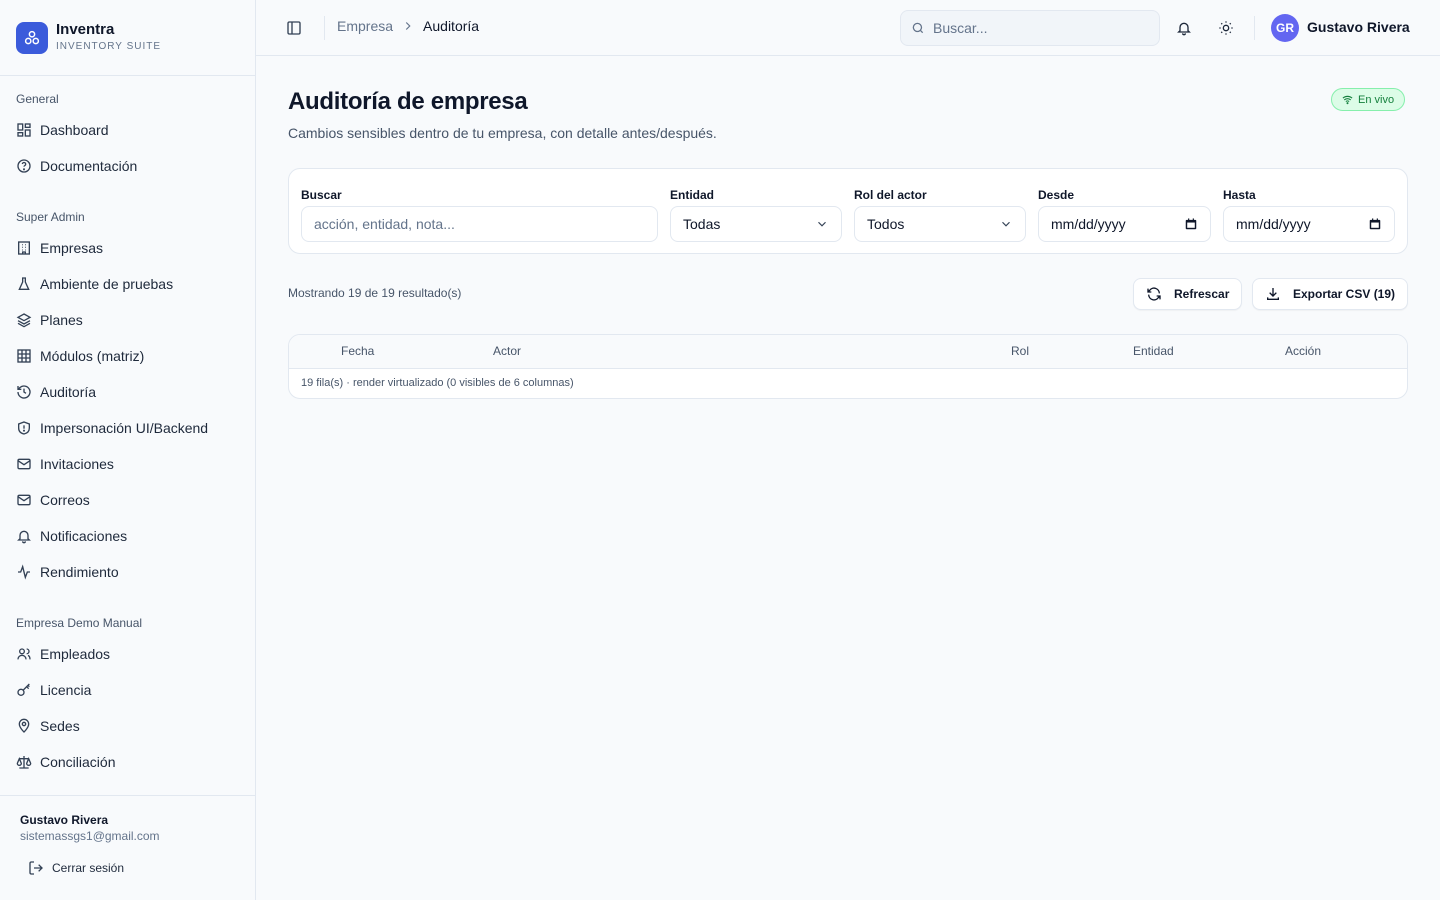 The height and width of the screenshot is (900, 1440). What do you see at coordinates (36, 868) in the screenshot?
I see `log-out-icon` at bounding box center [36, 868].